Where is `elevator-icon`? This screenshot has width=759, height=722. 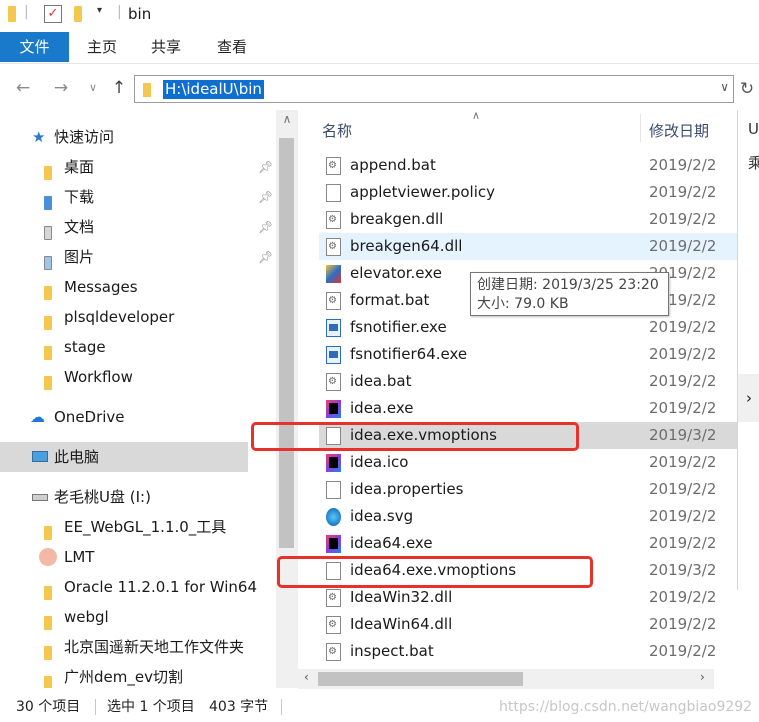
elevator-icon is located at coordinates (333, 274).